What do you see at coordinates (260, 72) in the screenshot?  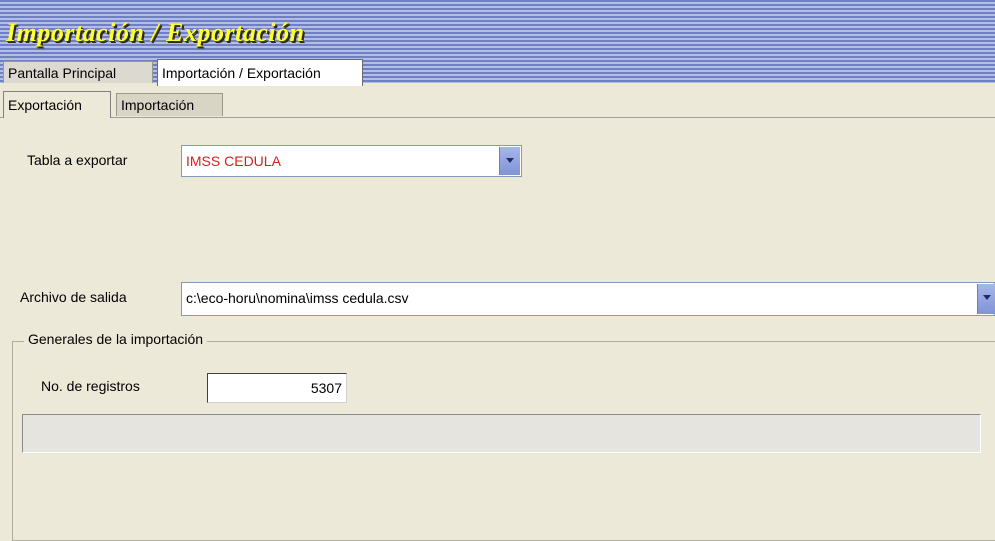 I see `tab-importacion-exportacion: Importación / Exportación` at bounding box center [260, 72].